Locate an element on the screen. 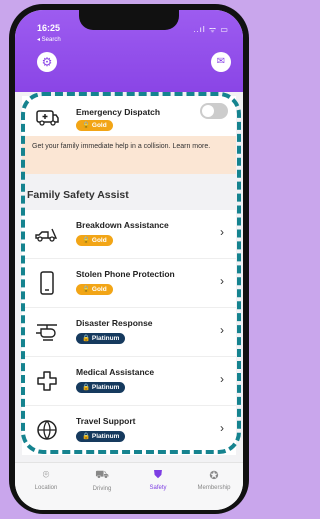 This screenshot has width=320, height=519. helicopter-icon is located at coordinates (47, 332).